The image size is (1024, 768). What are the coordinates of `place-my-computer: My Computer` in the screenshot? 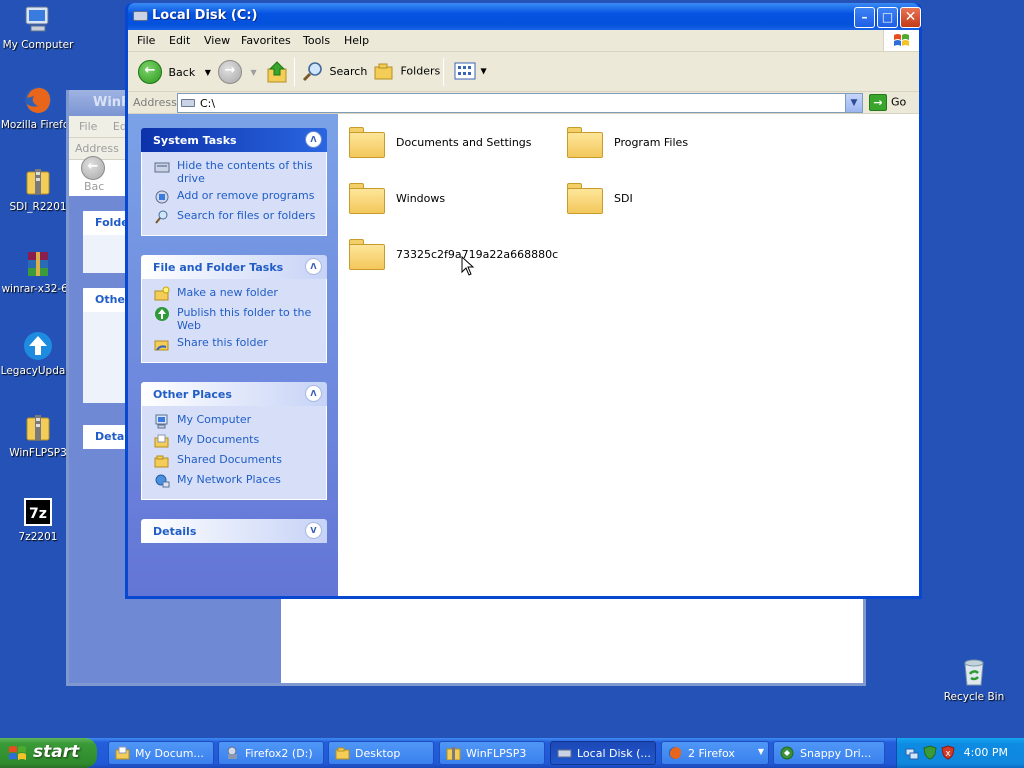 It's located at (236, 421).